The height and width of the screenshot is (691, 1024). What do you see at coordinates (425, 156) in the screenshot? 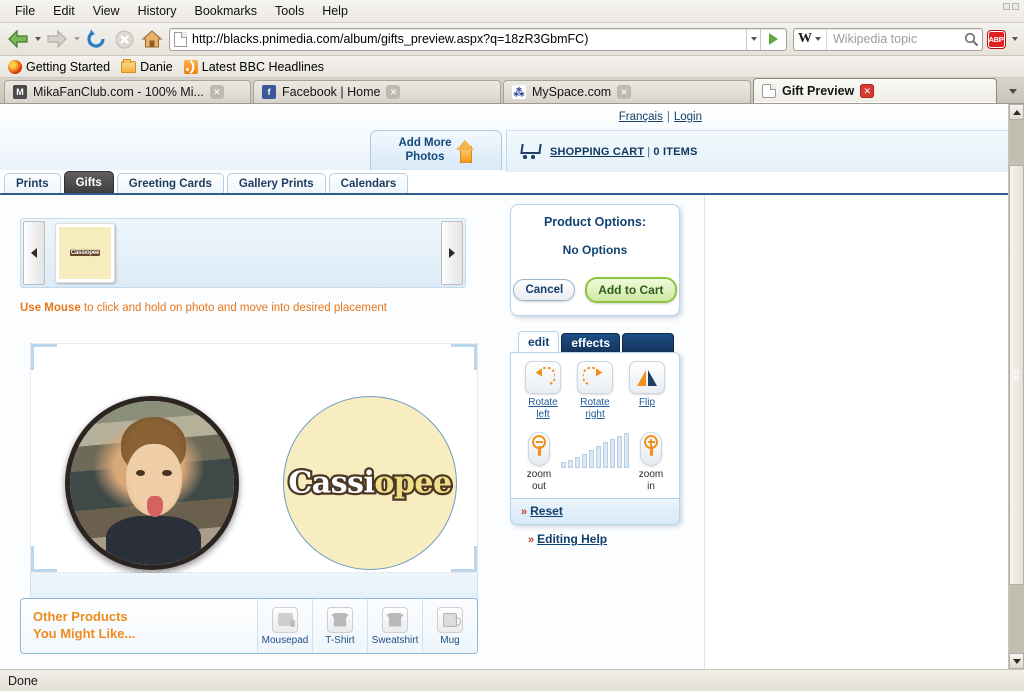
I see `add-more-line-2: Photos` at bounding box center [425, 156].